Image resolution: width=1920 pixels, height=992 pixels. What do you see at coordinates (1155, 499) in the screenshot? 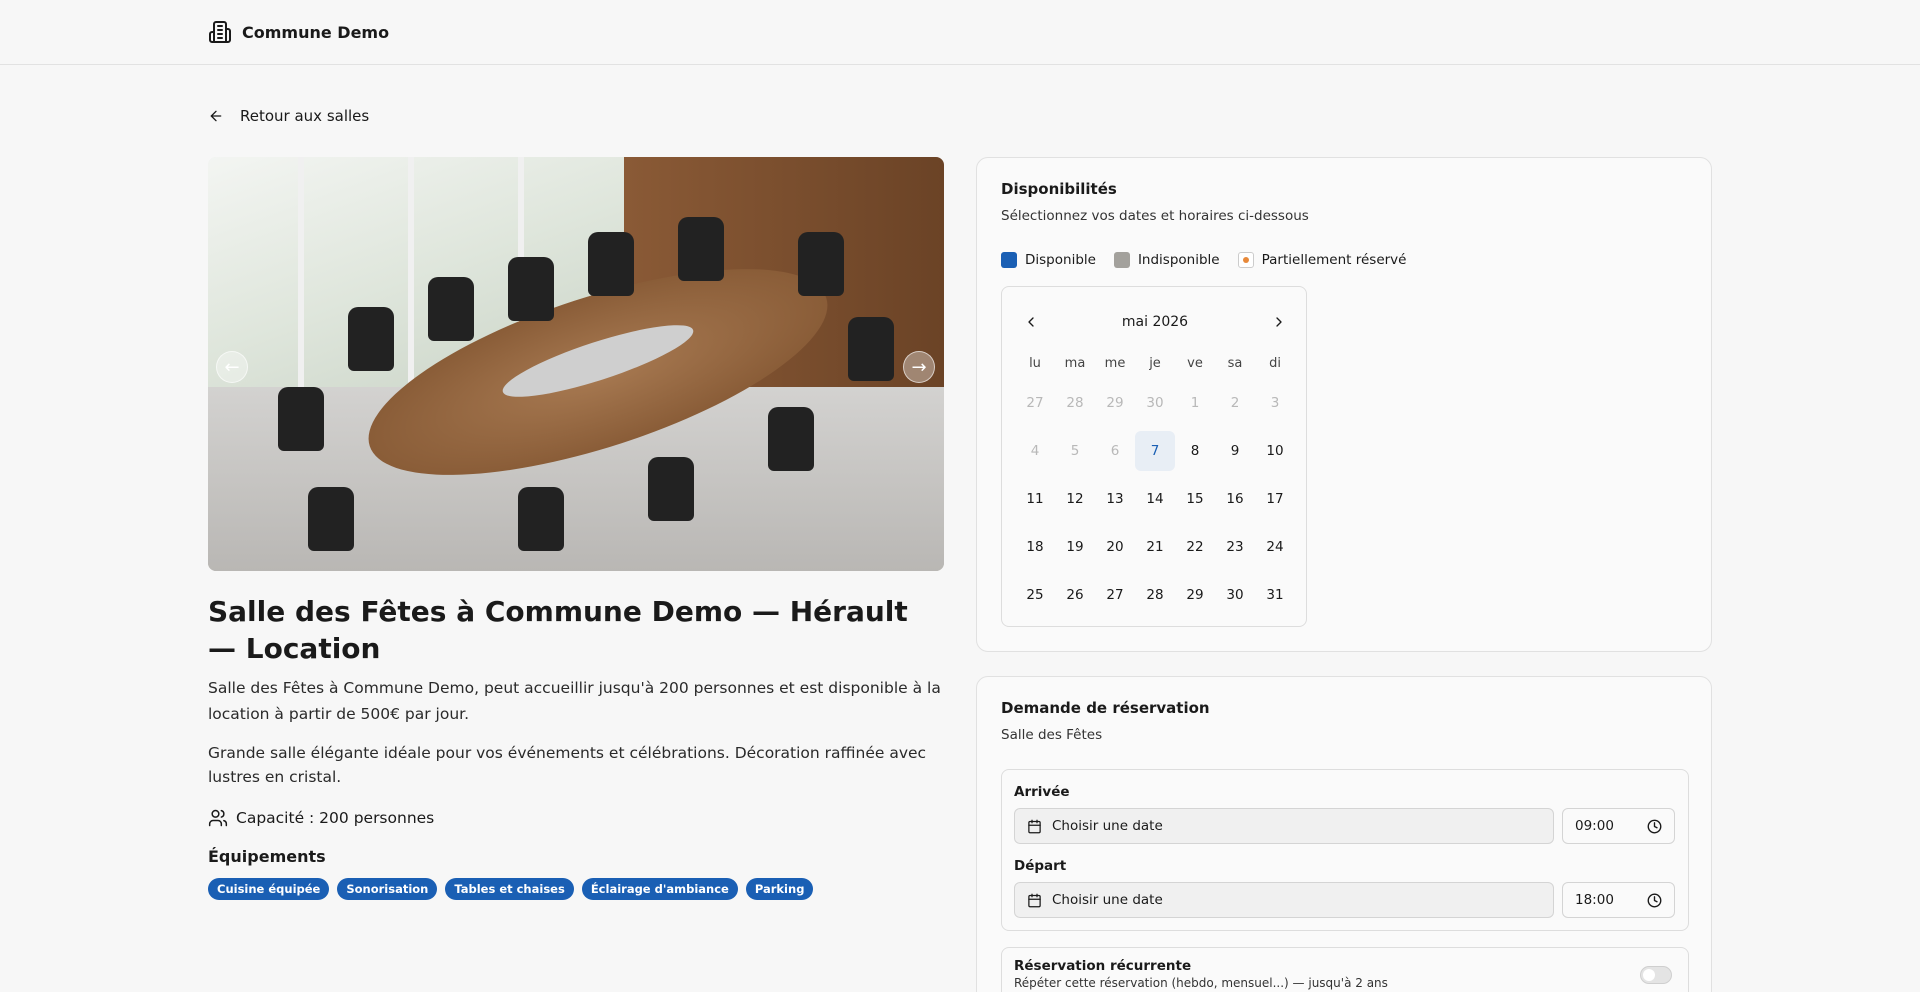
I see `calendar-day: 14` at bounding box center [1155, 499].